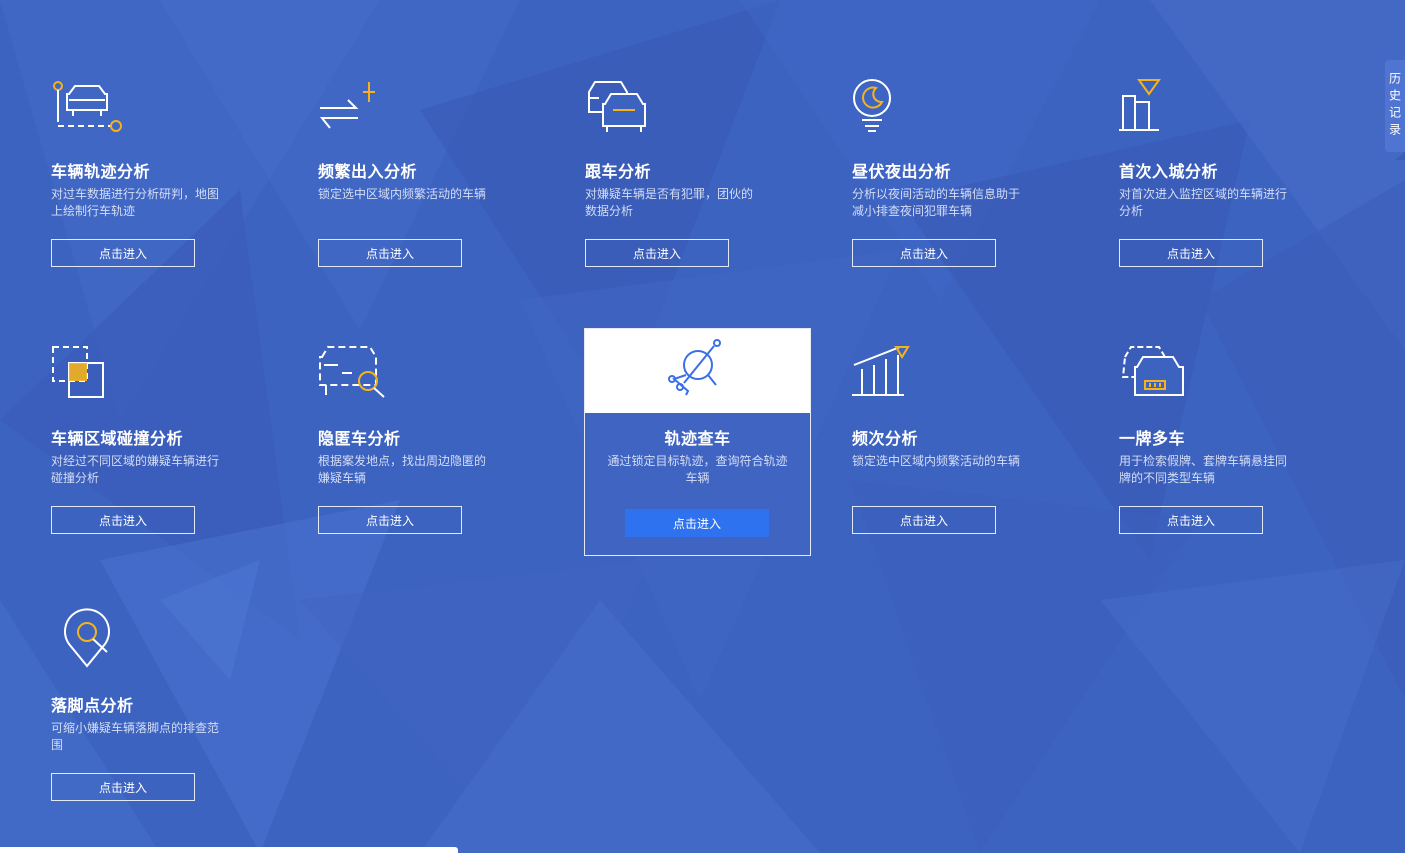  I want to click on card-area-collision: 车辆区域碰撞分析 对经过不同区域的嫌疑车辆进行碰撞分析 点击进入, so click(164, 459).